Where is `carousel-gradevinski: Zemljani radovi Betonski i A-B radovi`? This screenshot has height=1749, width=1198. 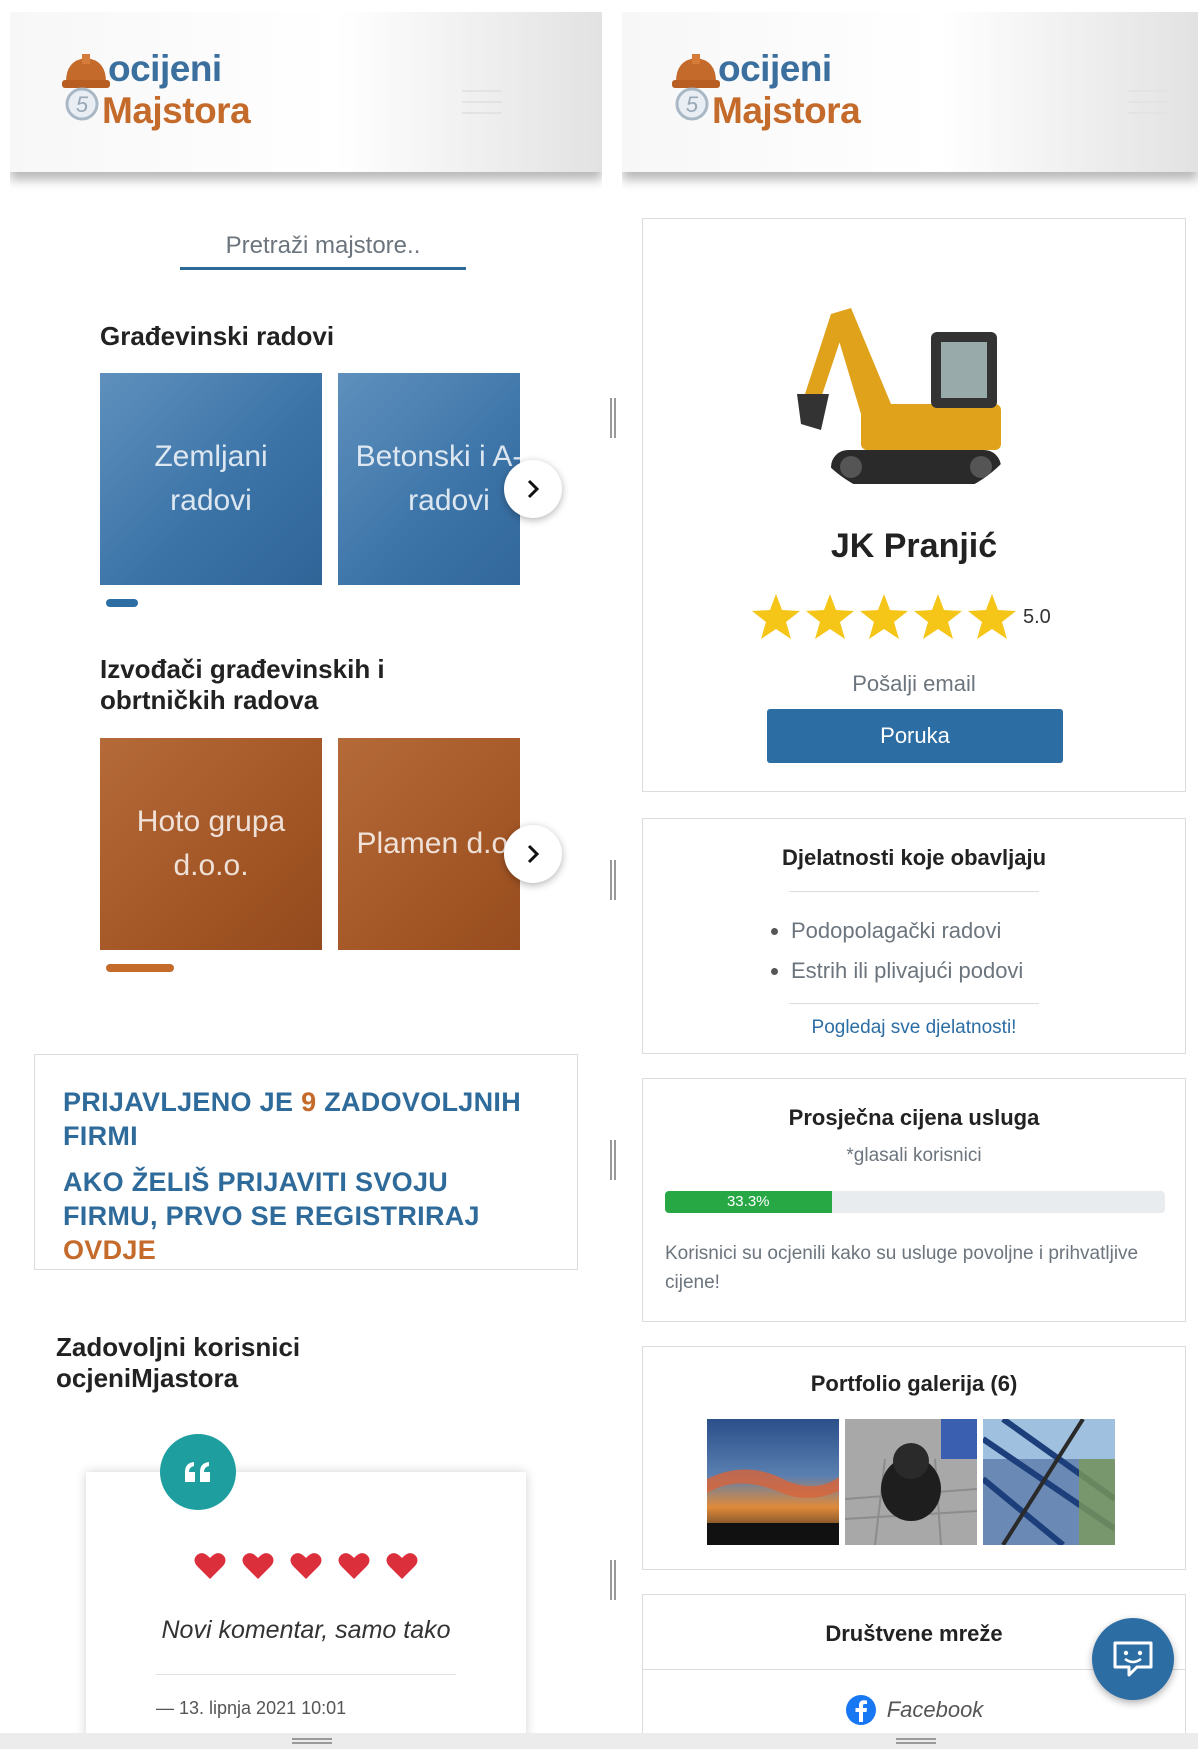
carousel-gradevinski: Zemljani radovi Betonski i A-B radovi is located at coordinates (310, 479).